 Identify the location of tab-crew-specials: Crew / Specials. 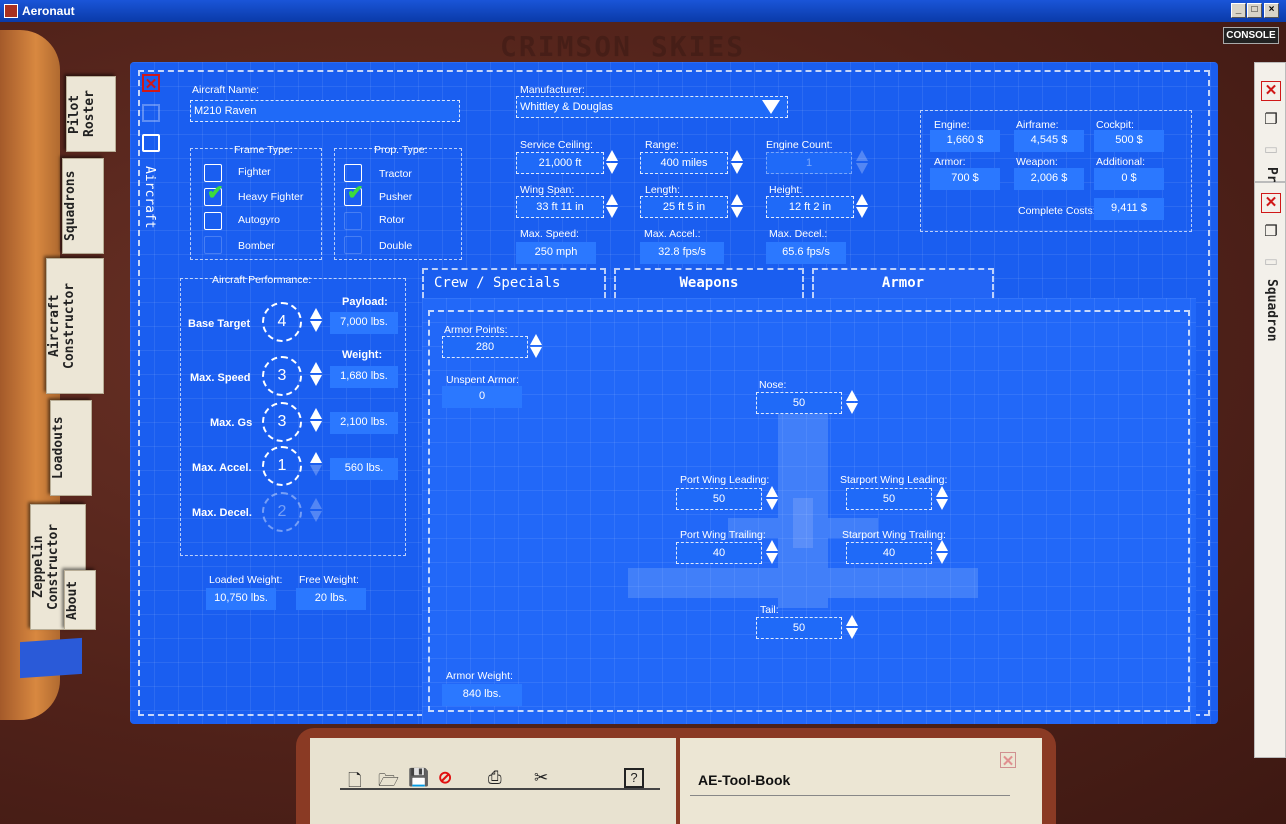
(514, 283).